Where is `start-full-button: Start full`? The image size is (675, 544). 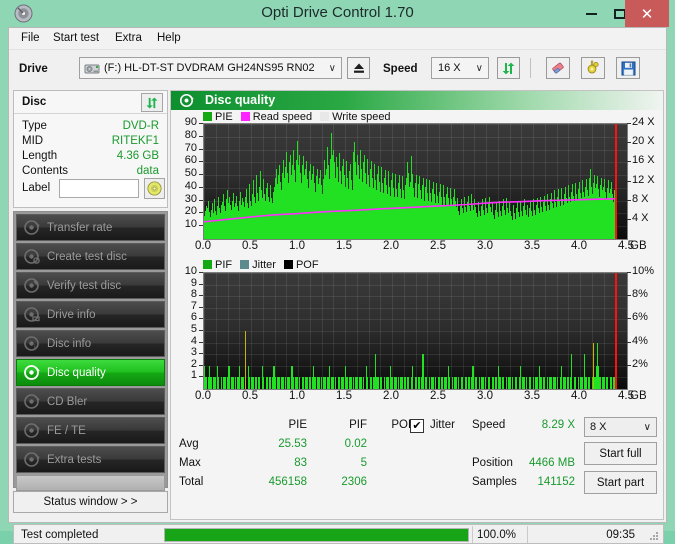 start-full-button: Start full is located at coordinates (620, 453).